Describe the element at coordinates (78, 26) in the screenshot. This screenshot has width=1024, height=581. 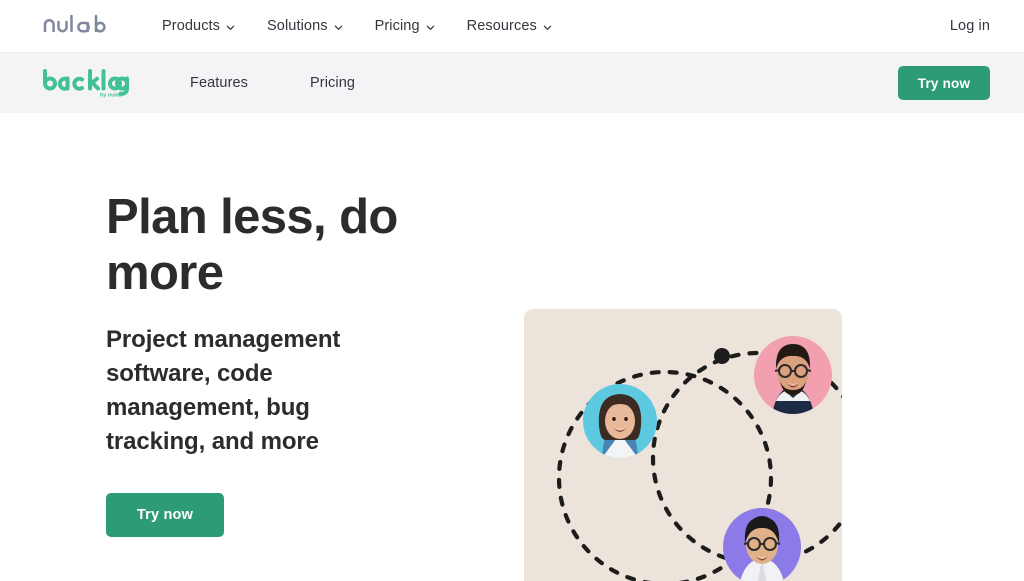
I see `nulab-logo` at that location.